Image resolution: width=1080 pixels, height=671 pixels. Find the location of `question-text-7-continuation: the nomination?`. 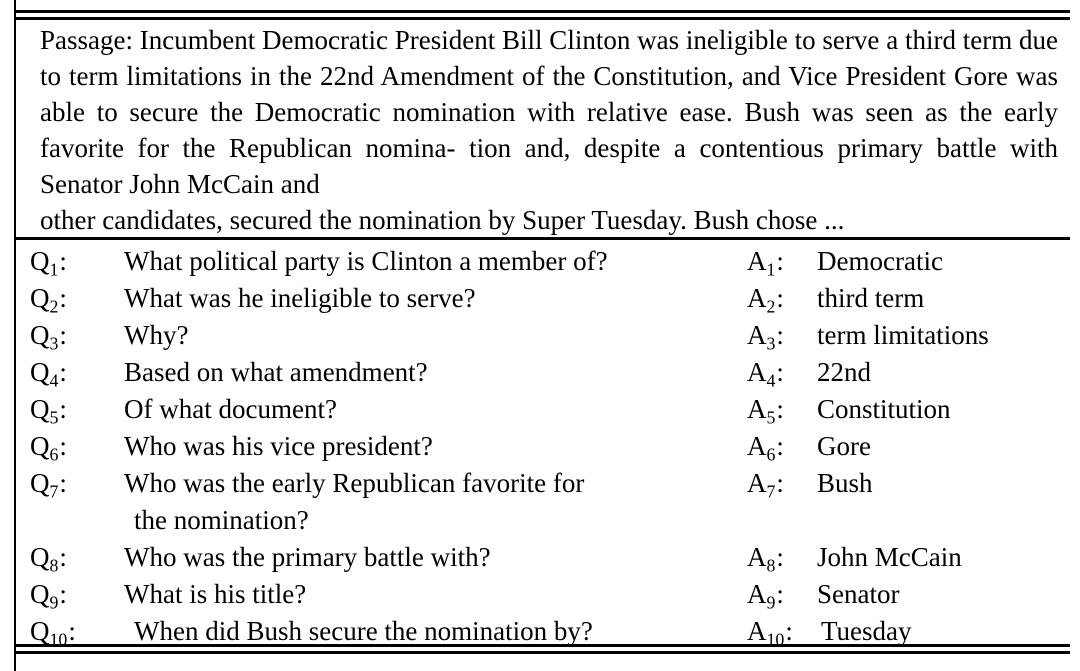

question-text-7-continuation: the nomination? is located at coordinates (221, 520).